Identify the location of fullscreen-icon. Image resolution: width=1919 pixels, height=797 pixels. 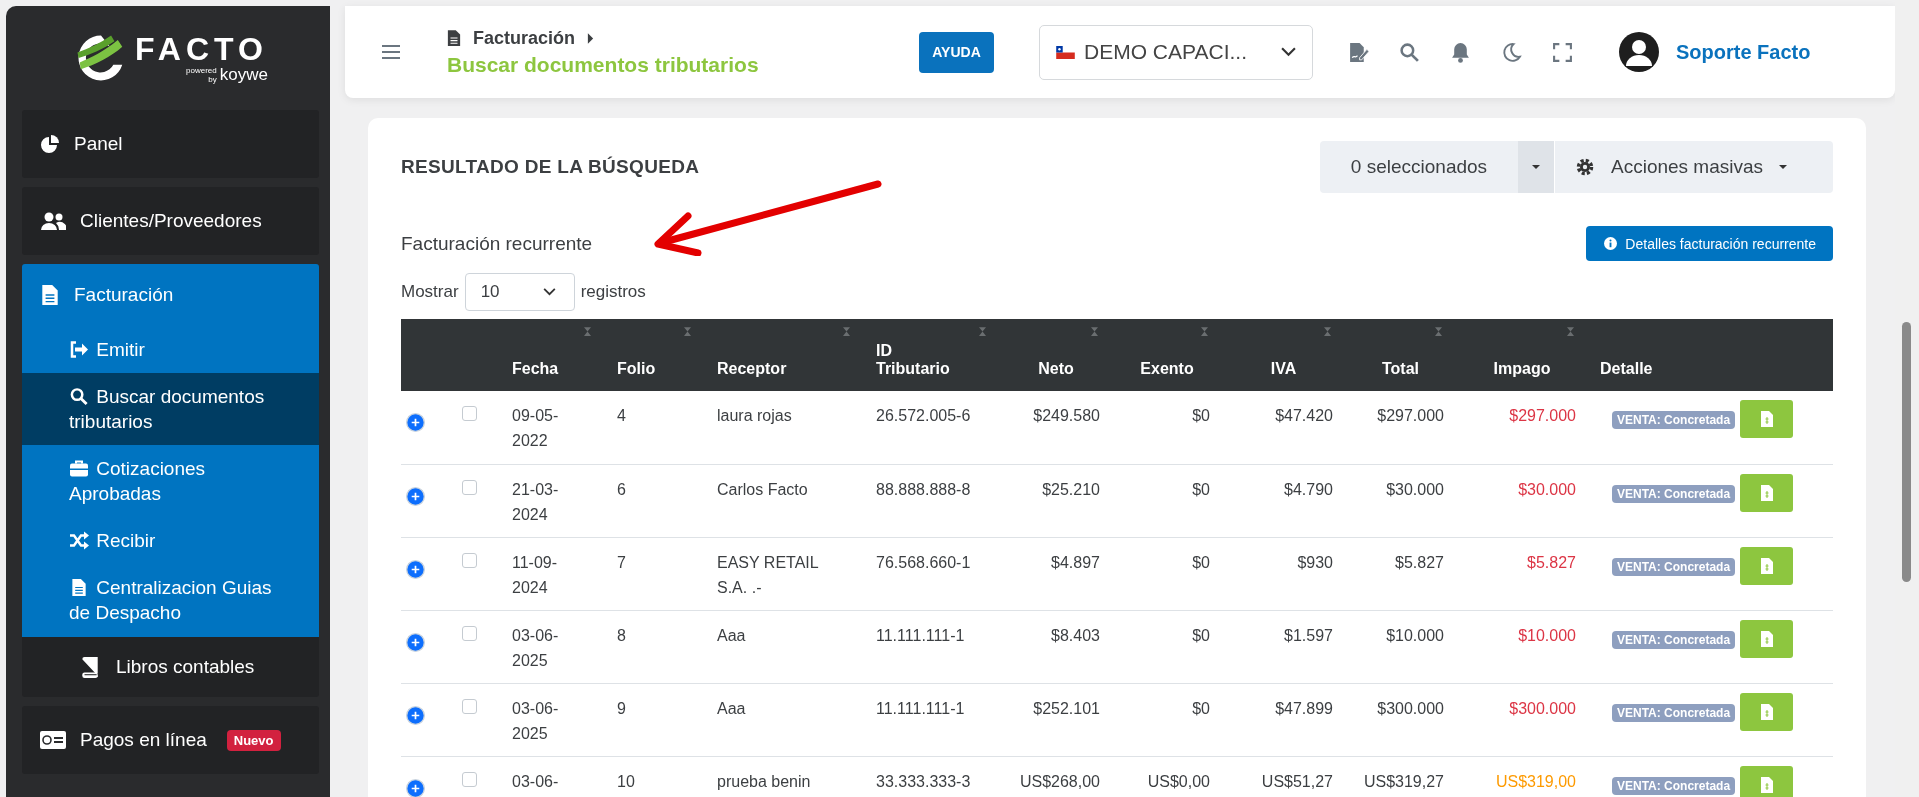
(1562, 52).